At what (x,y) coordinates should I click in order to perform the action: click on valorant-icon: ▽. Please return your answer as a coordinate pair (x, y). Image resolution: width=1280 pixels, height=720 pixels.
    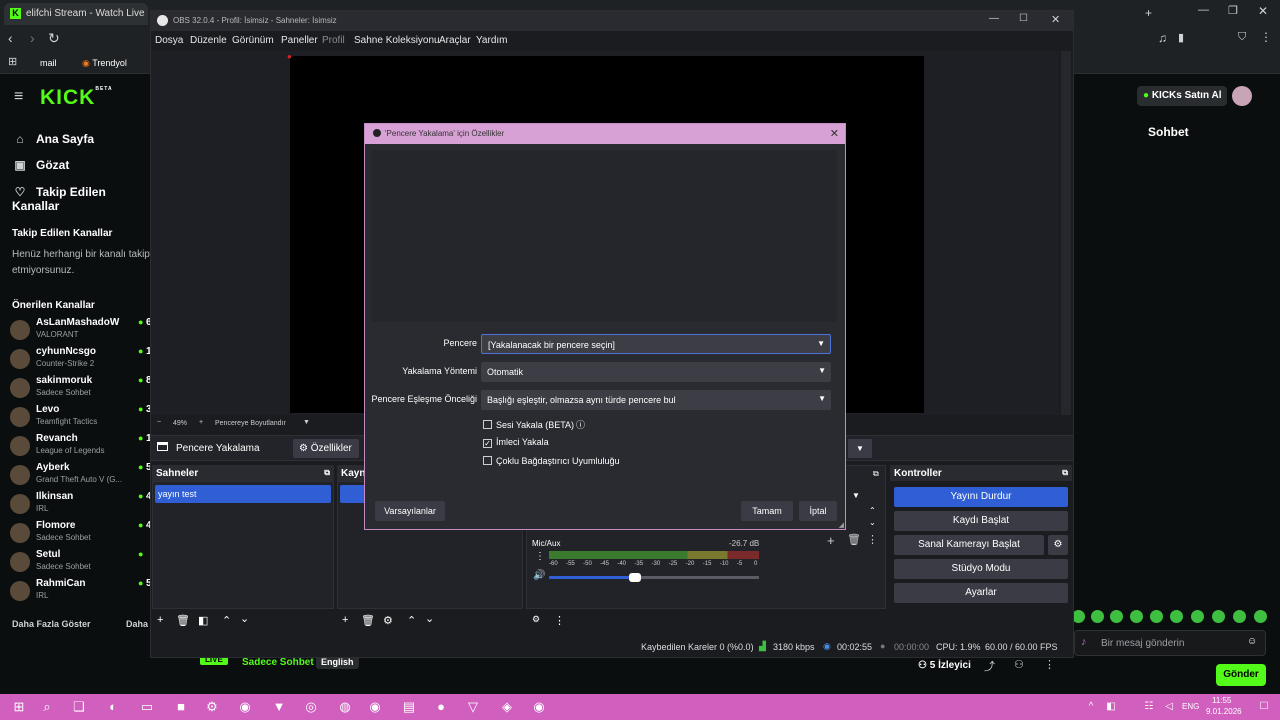
    Looking at the image, I should click on (473, 707).